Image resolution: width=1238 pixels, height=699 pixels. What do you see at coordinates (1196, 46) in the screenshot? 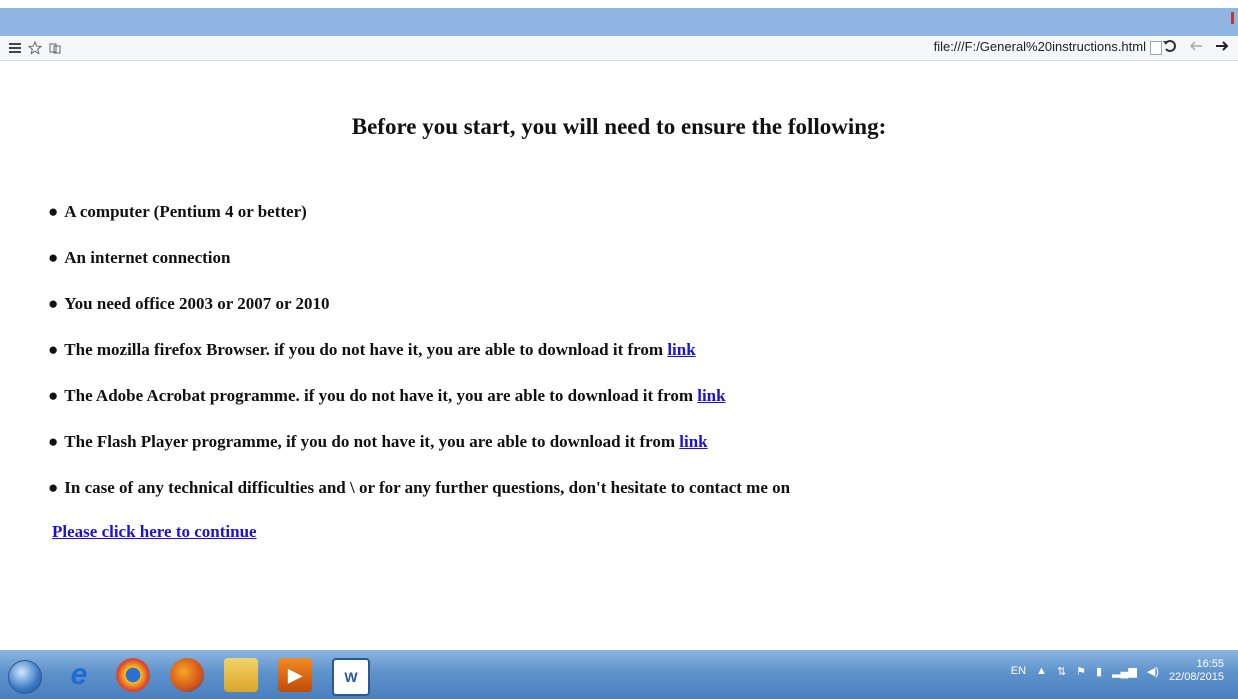
I see `back-icon` at bounding box center [1196, 46].